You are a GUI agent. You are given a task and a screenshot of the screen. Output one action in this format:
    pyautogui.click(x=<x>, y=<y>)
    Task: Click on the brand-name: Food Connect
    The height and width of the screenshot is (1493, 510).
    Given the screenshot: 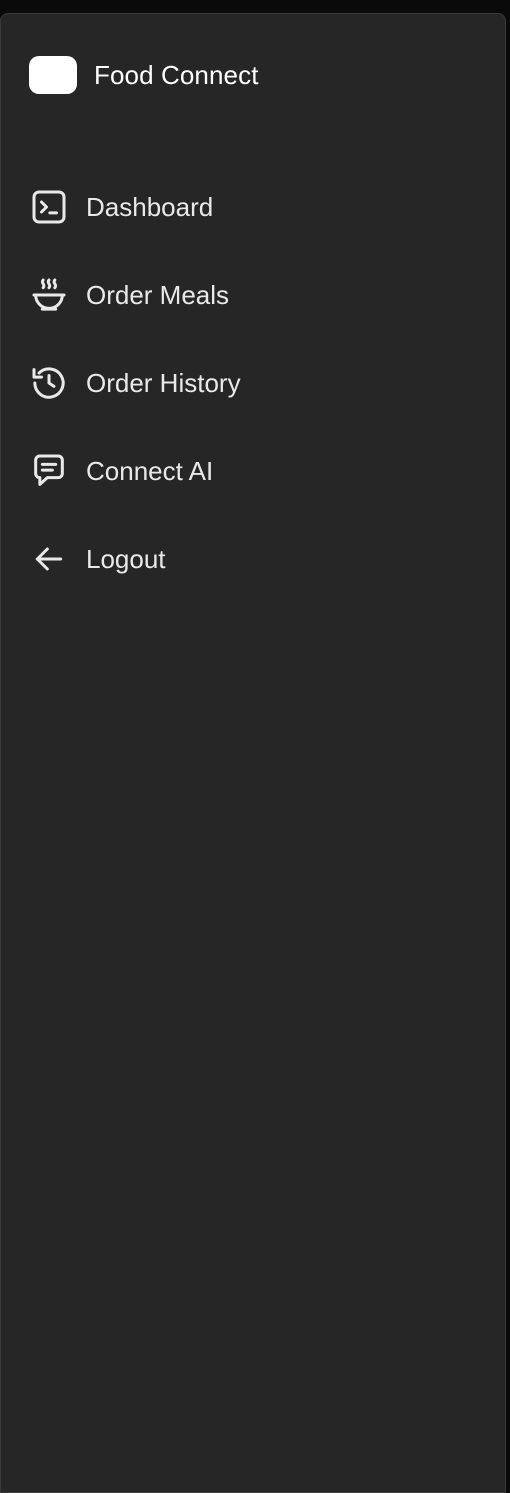 What is the action you would take?
    pyautogui.click(x=176, y=74)
    